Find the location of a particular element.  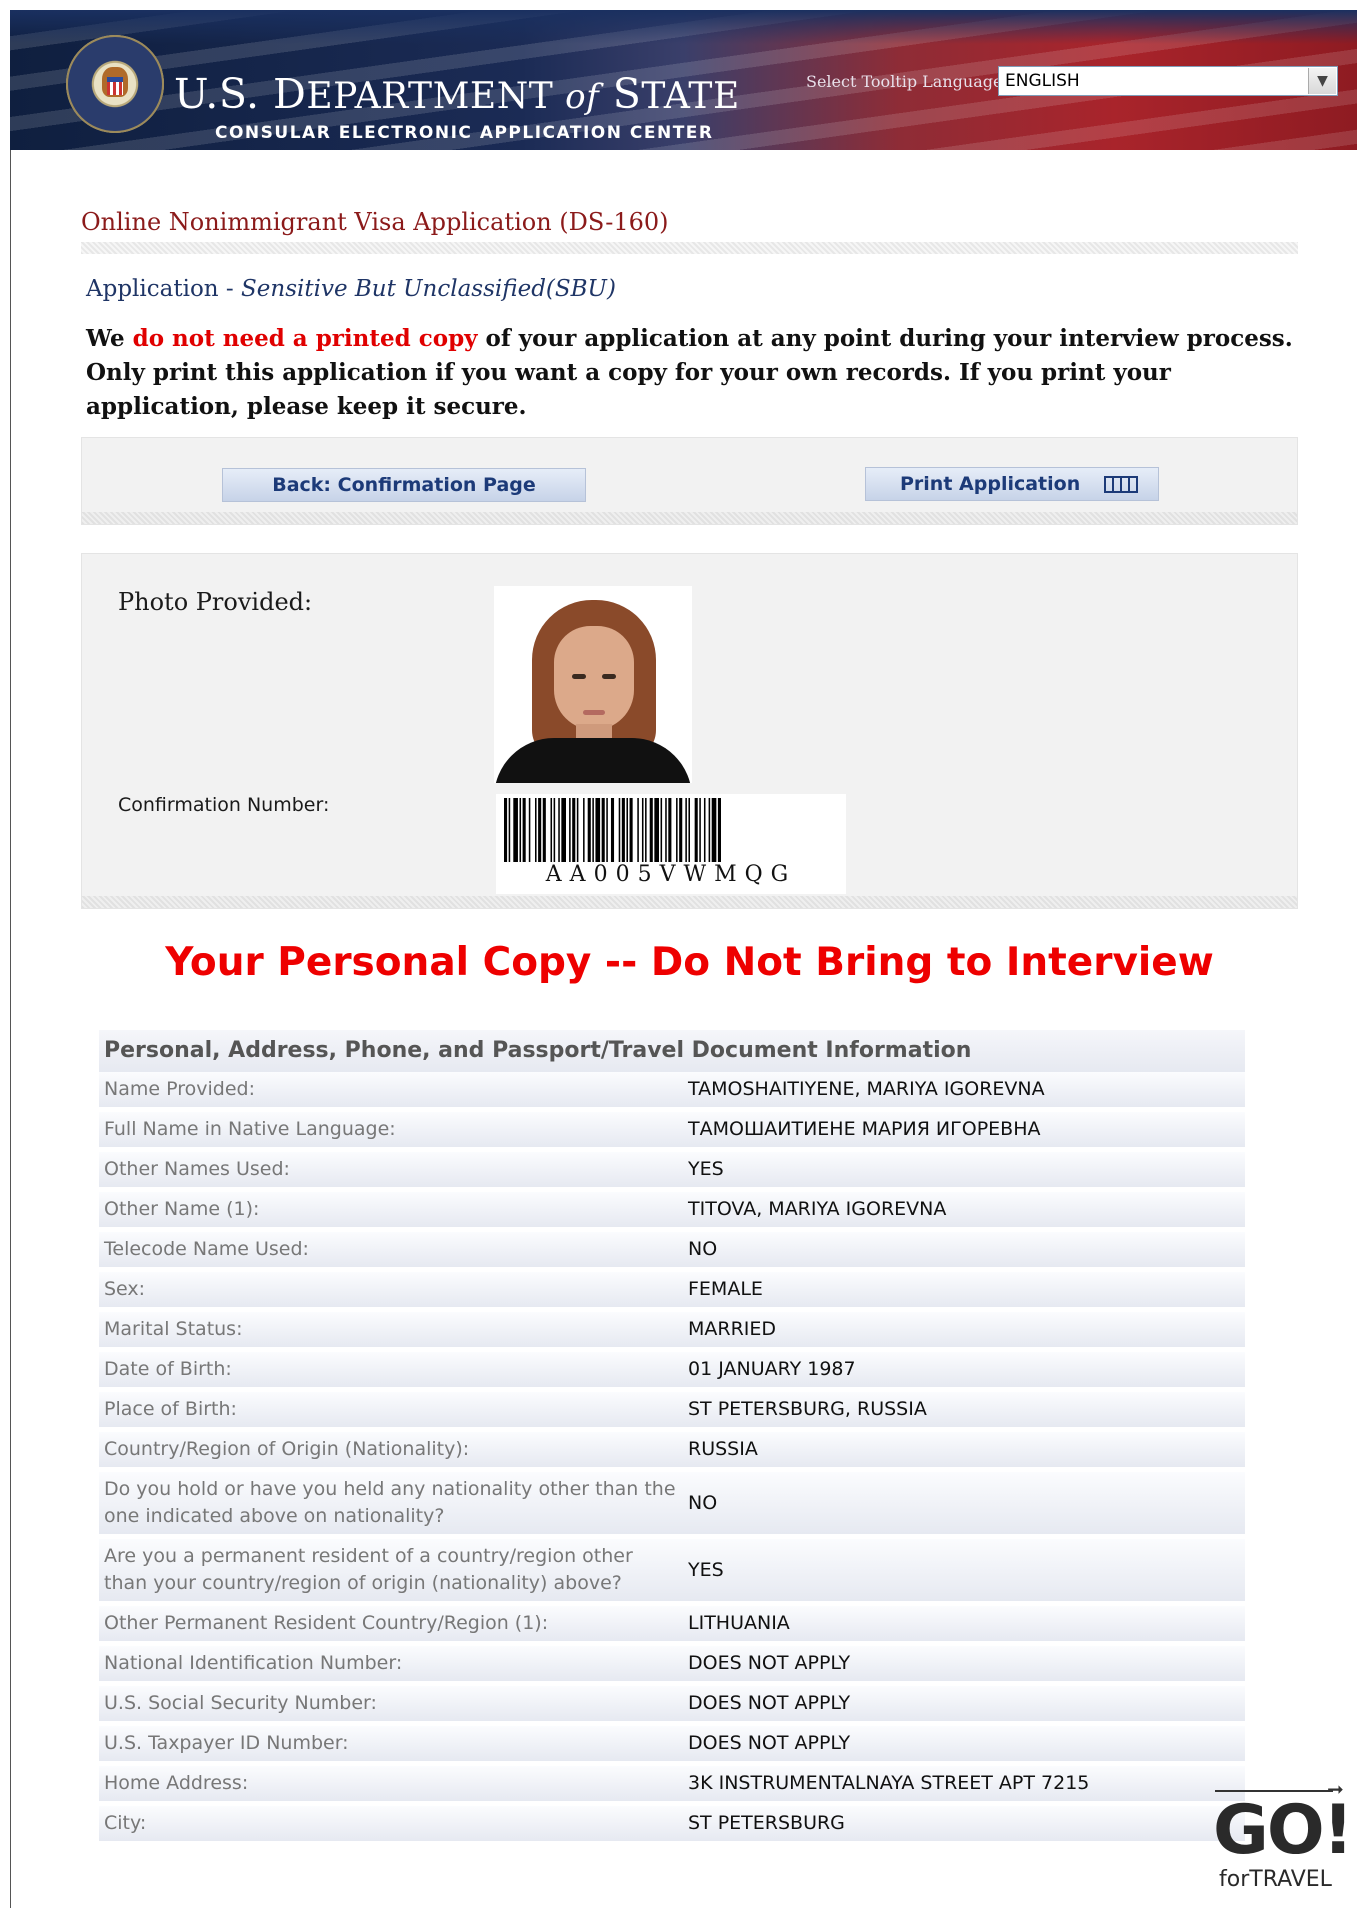

notice-highlight: do not need a printed copy is located at coordinates (305, 338).